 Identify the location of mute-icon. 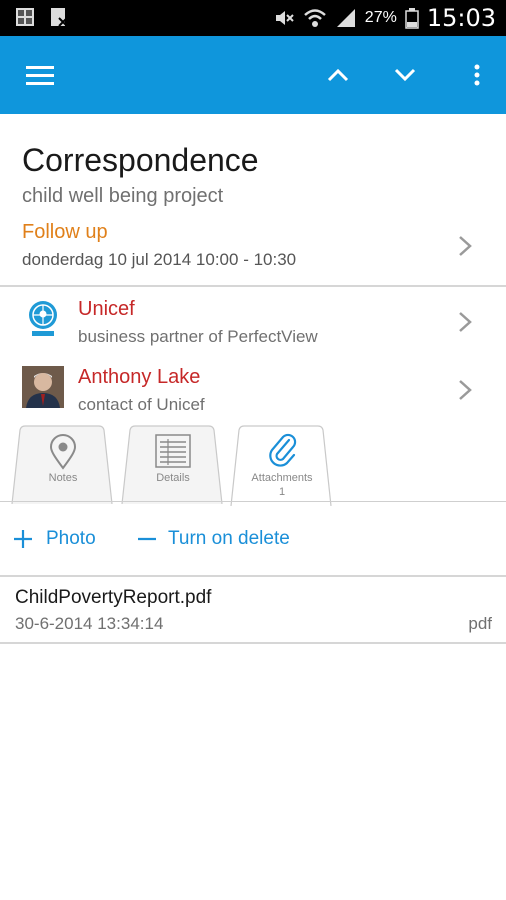
(284, 18).